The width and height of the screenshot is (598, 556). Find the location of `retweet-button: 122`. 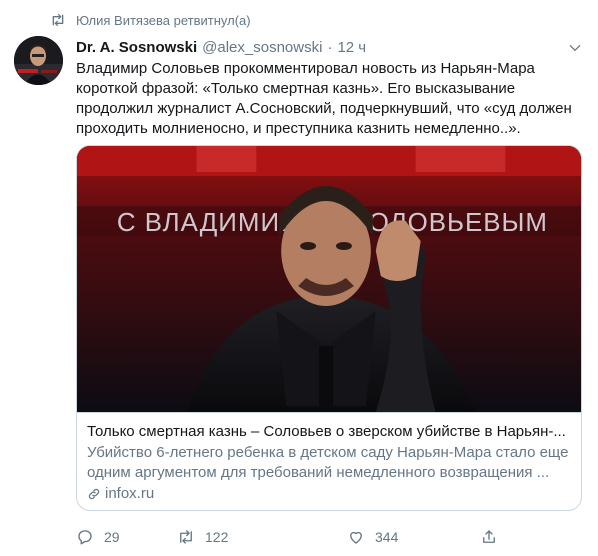

retweet-button: 122 is located at coordinates (202, 537).